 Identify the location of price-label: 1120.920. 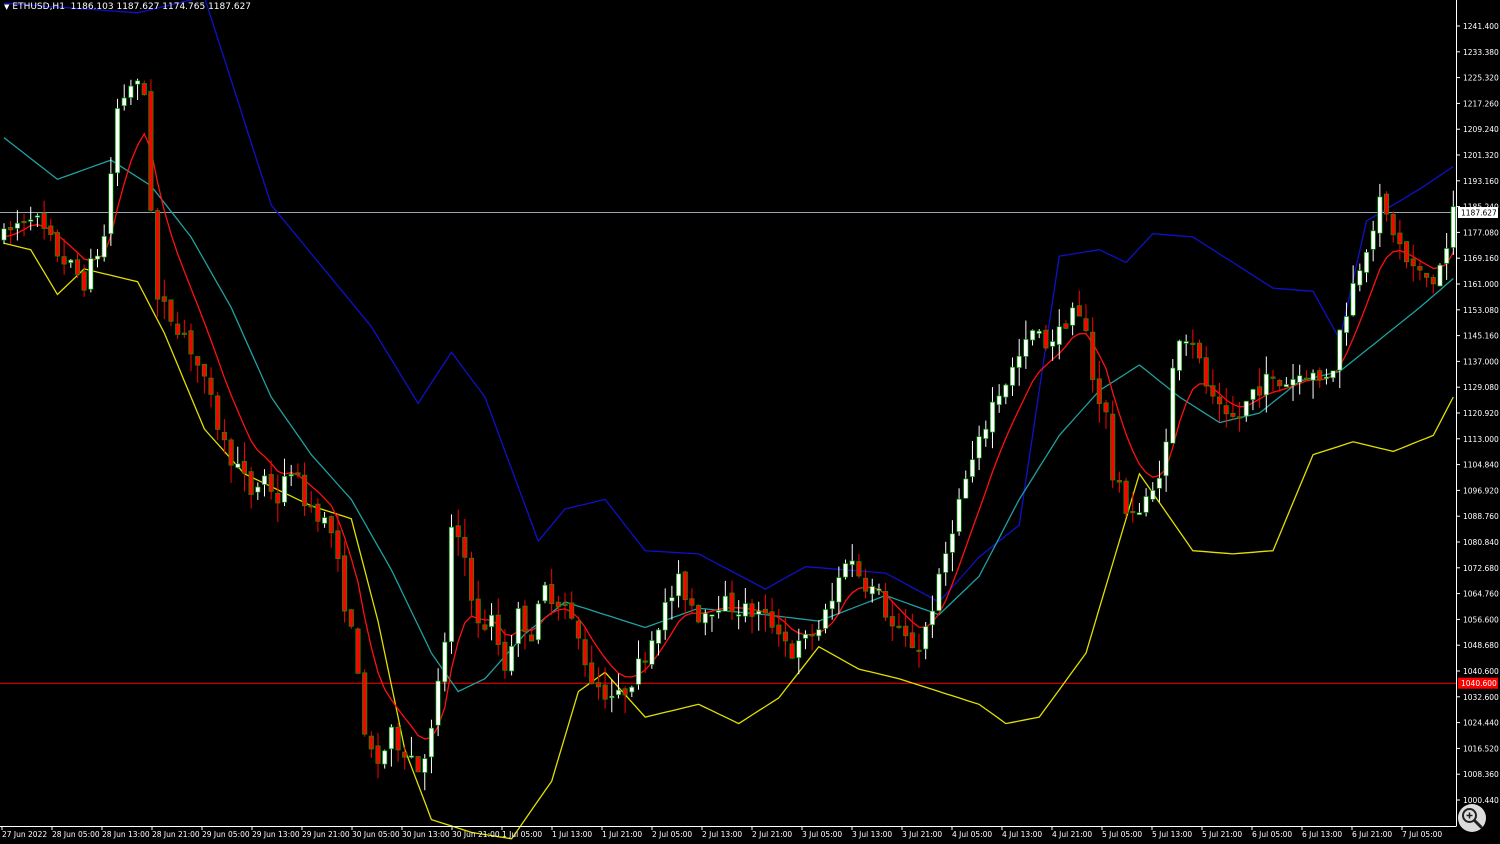
(1481, 413).